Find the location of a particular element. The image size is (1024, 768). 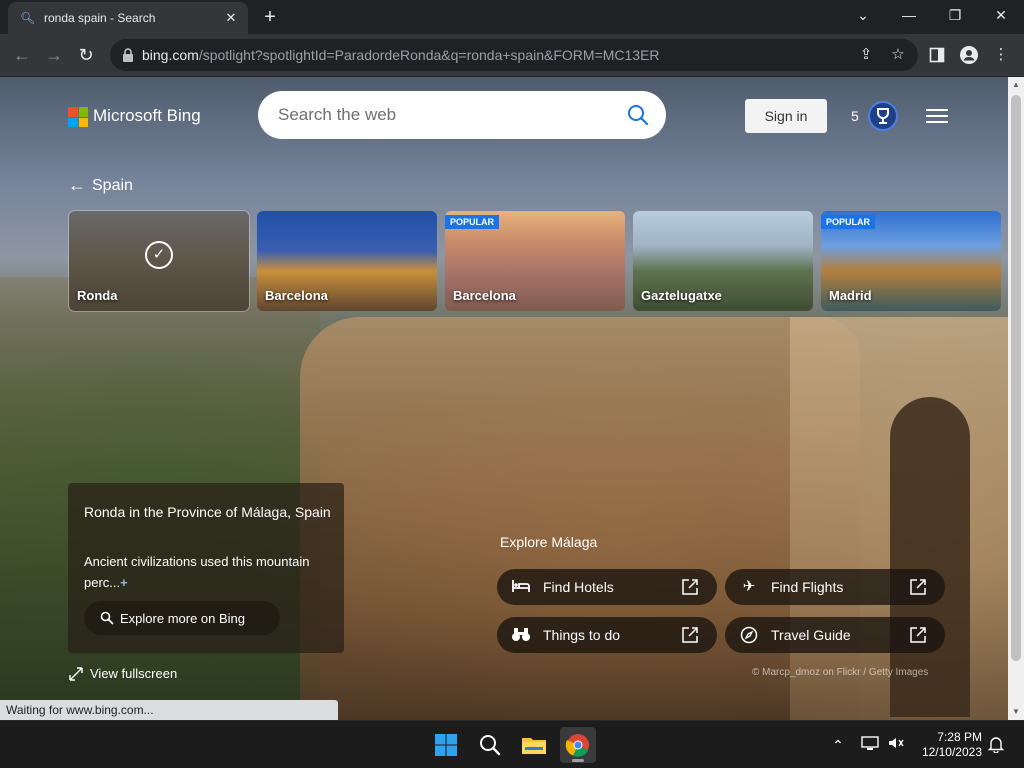

reload-icon: ↻ is located at coordinates (86, 55).